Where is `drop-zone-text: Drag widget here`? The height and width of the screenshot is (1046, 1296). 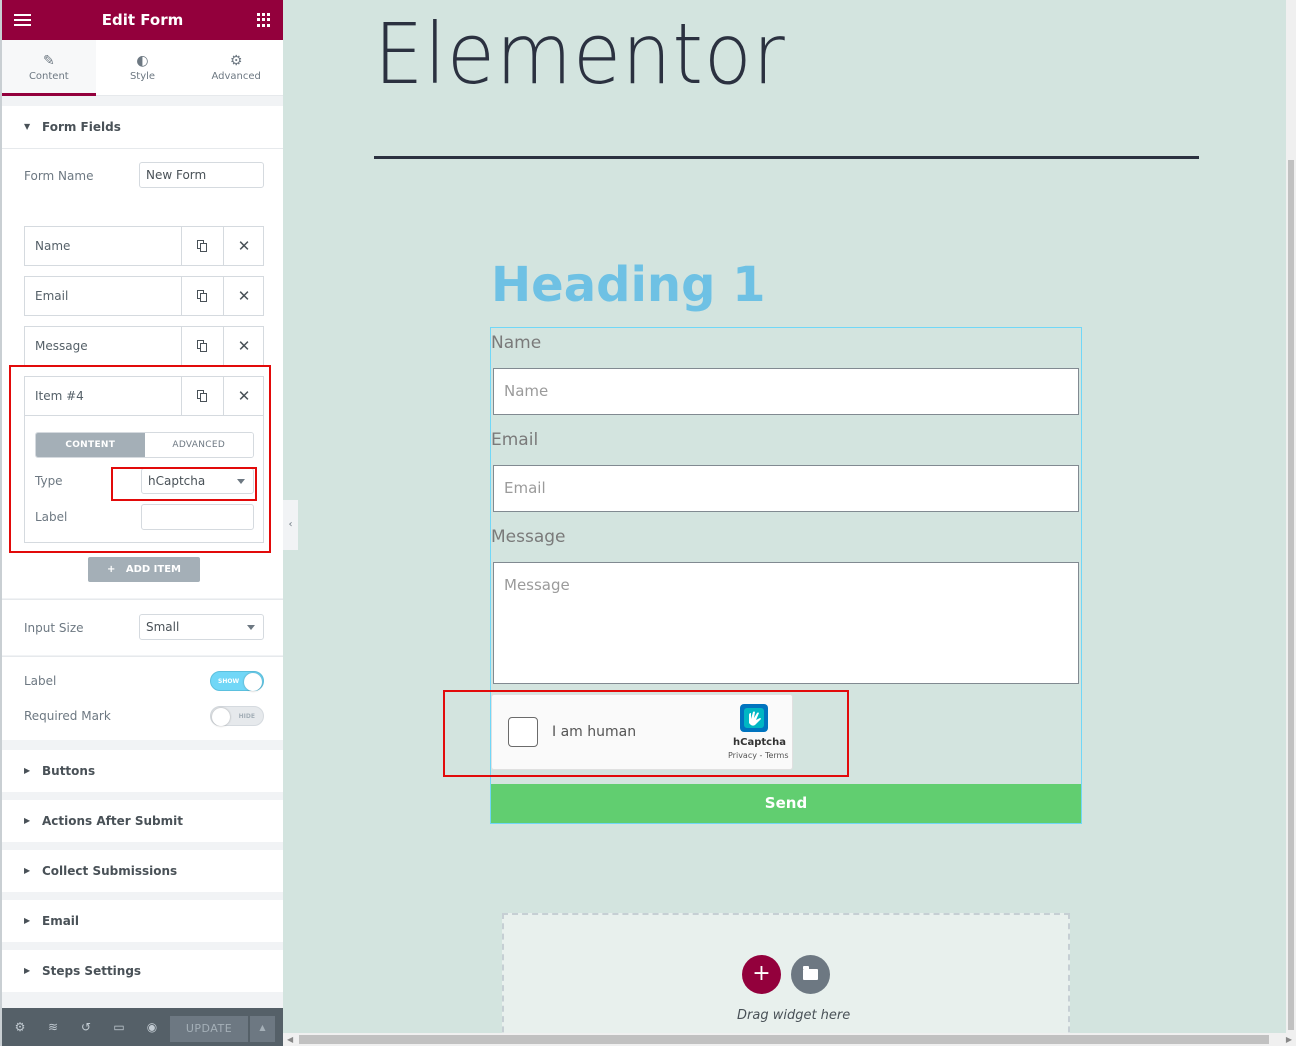
drop-zone-text: Drag widget here is located at coordinates (794, 1015).